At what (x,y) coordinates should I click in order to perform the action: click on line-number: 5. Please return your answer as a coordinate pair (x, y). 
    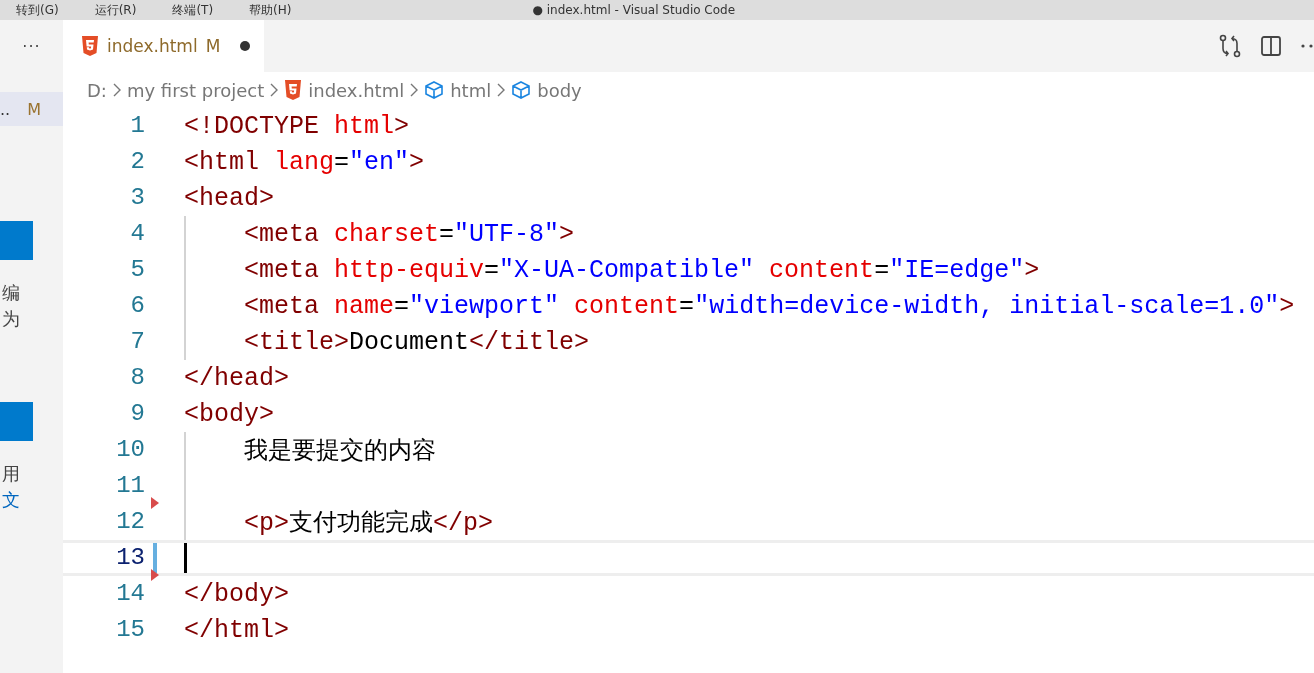
    Looking at the image, I should click on (137, 270).